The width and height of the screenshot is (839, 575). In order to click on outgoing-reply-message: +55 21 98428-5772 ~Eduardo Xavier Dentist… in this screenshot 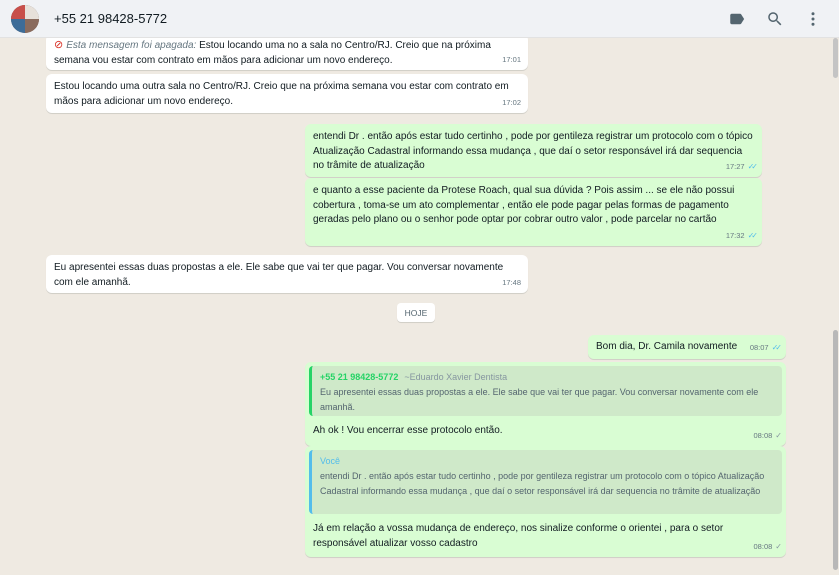, I will do `click(545, 404)`.